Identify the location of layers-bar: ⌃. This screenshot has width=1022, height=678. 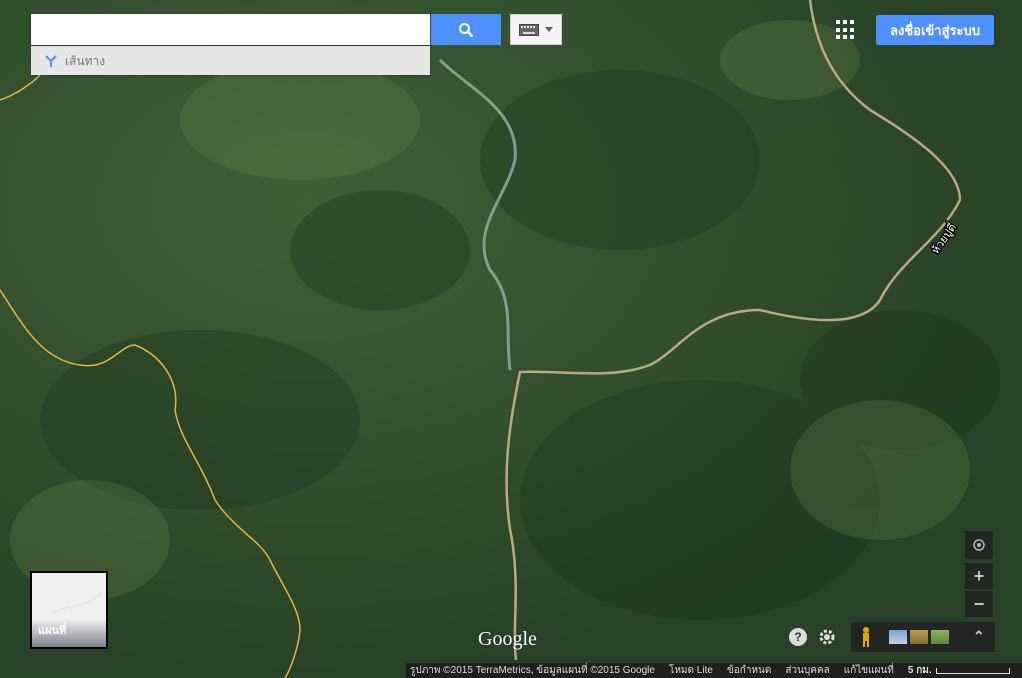
(923, 637).